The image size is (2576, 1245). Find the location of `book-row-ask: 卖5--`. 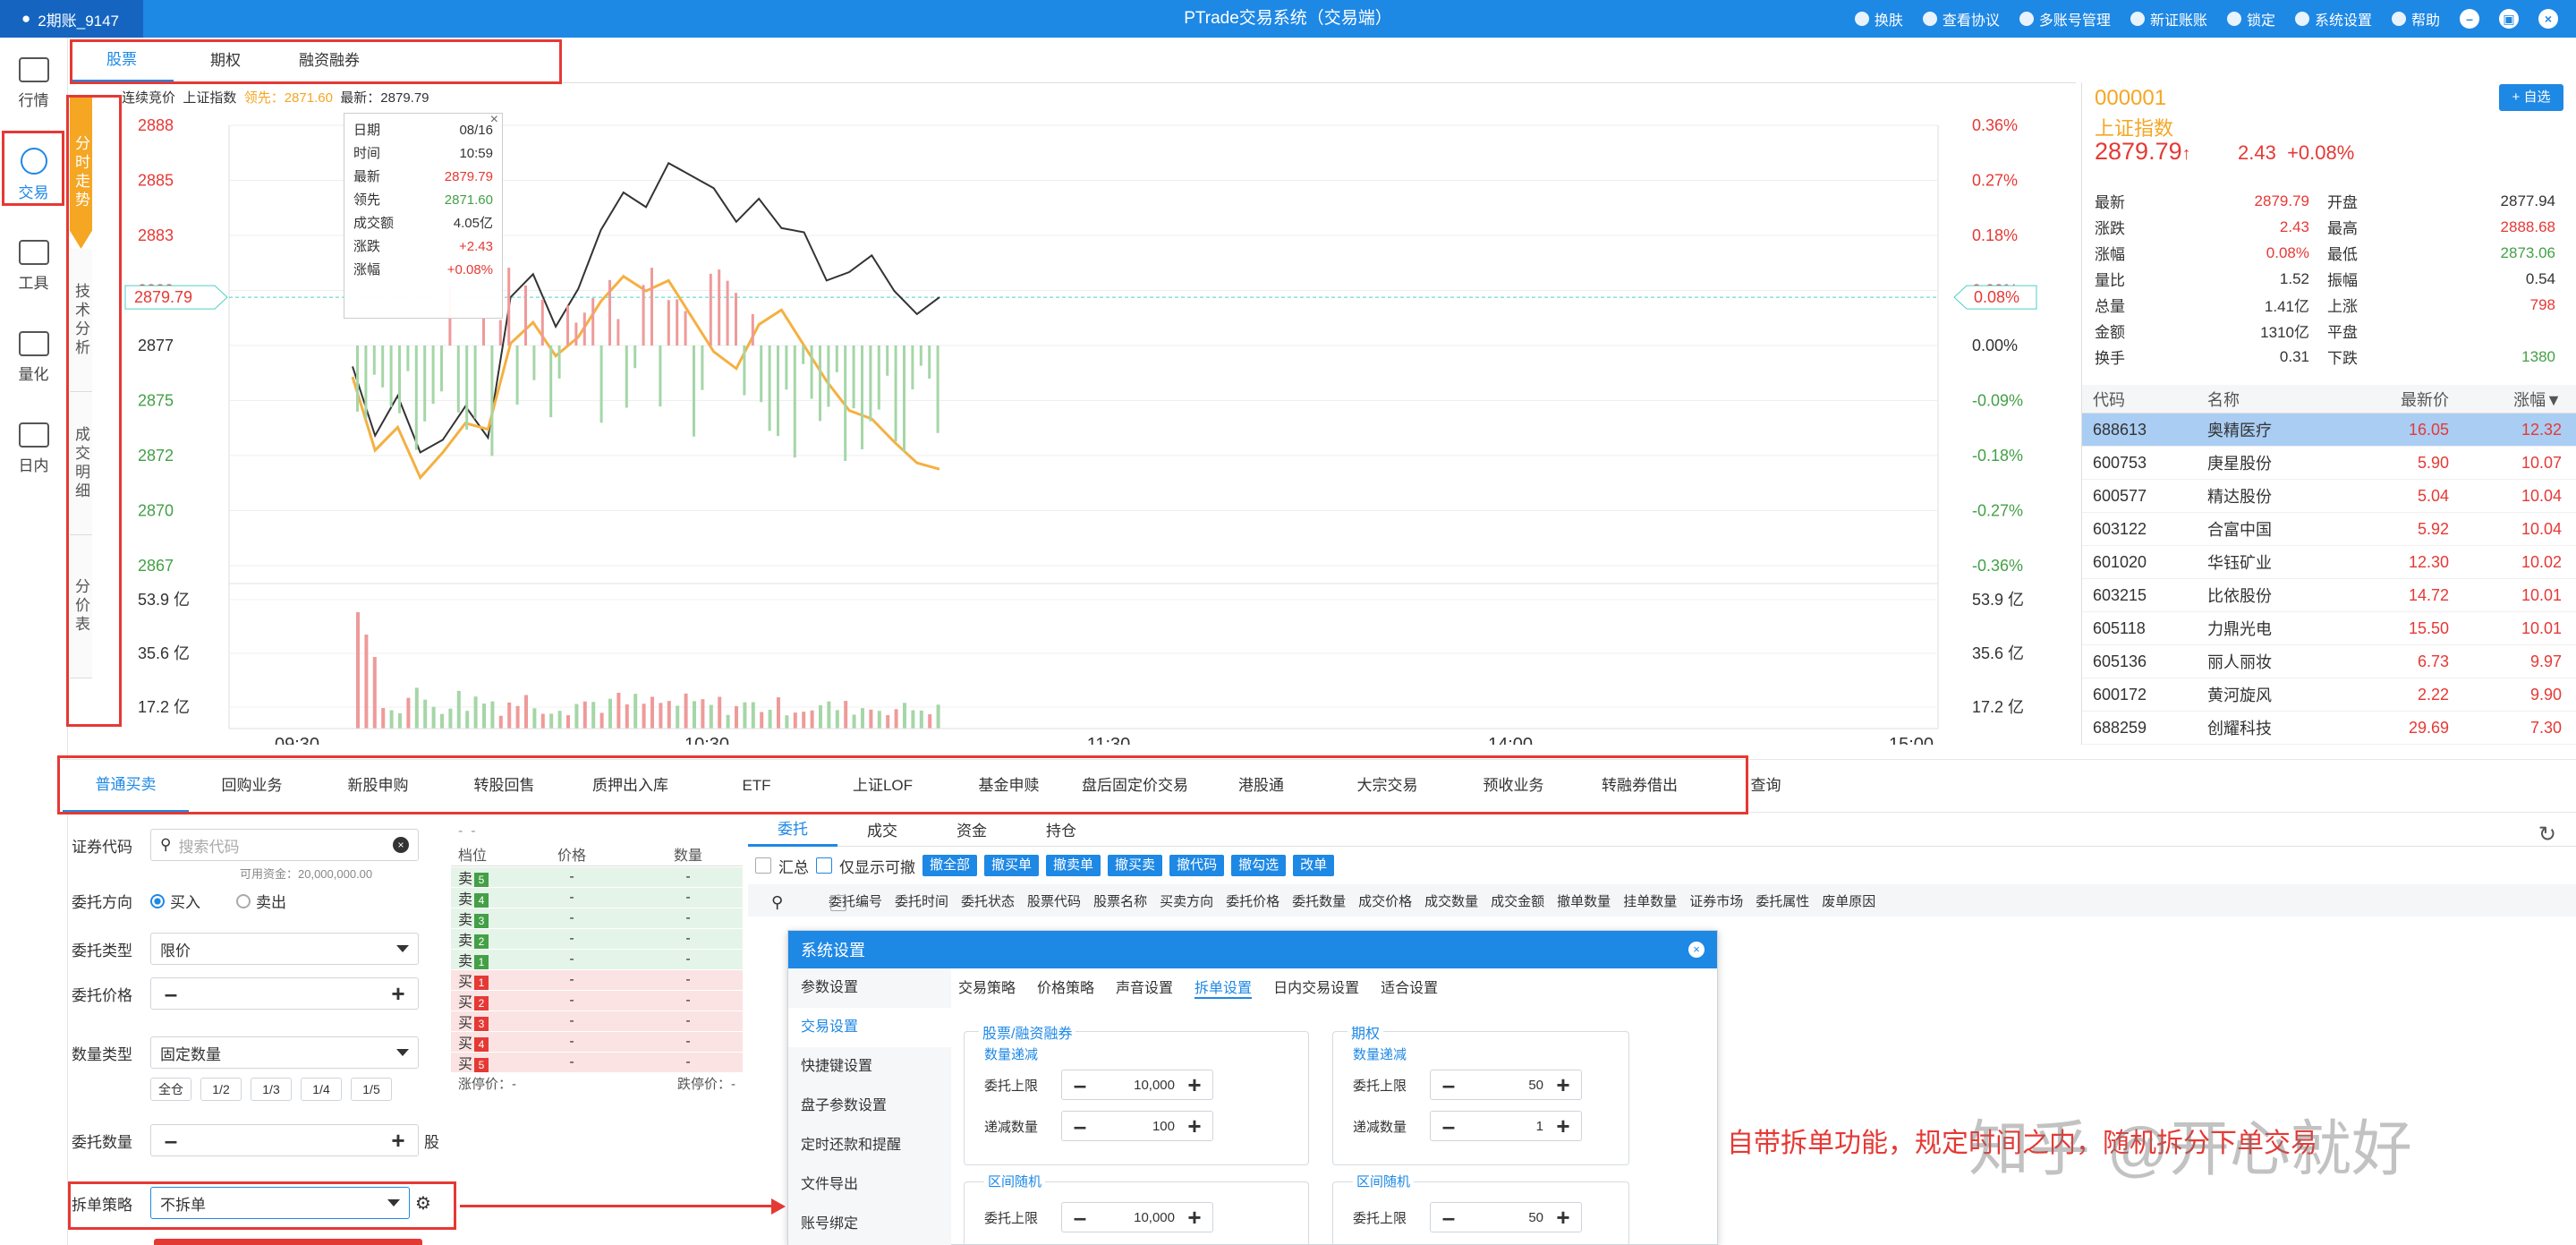

book-row-ask: 卖5-- is located at coordinates (597, 877).